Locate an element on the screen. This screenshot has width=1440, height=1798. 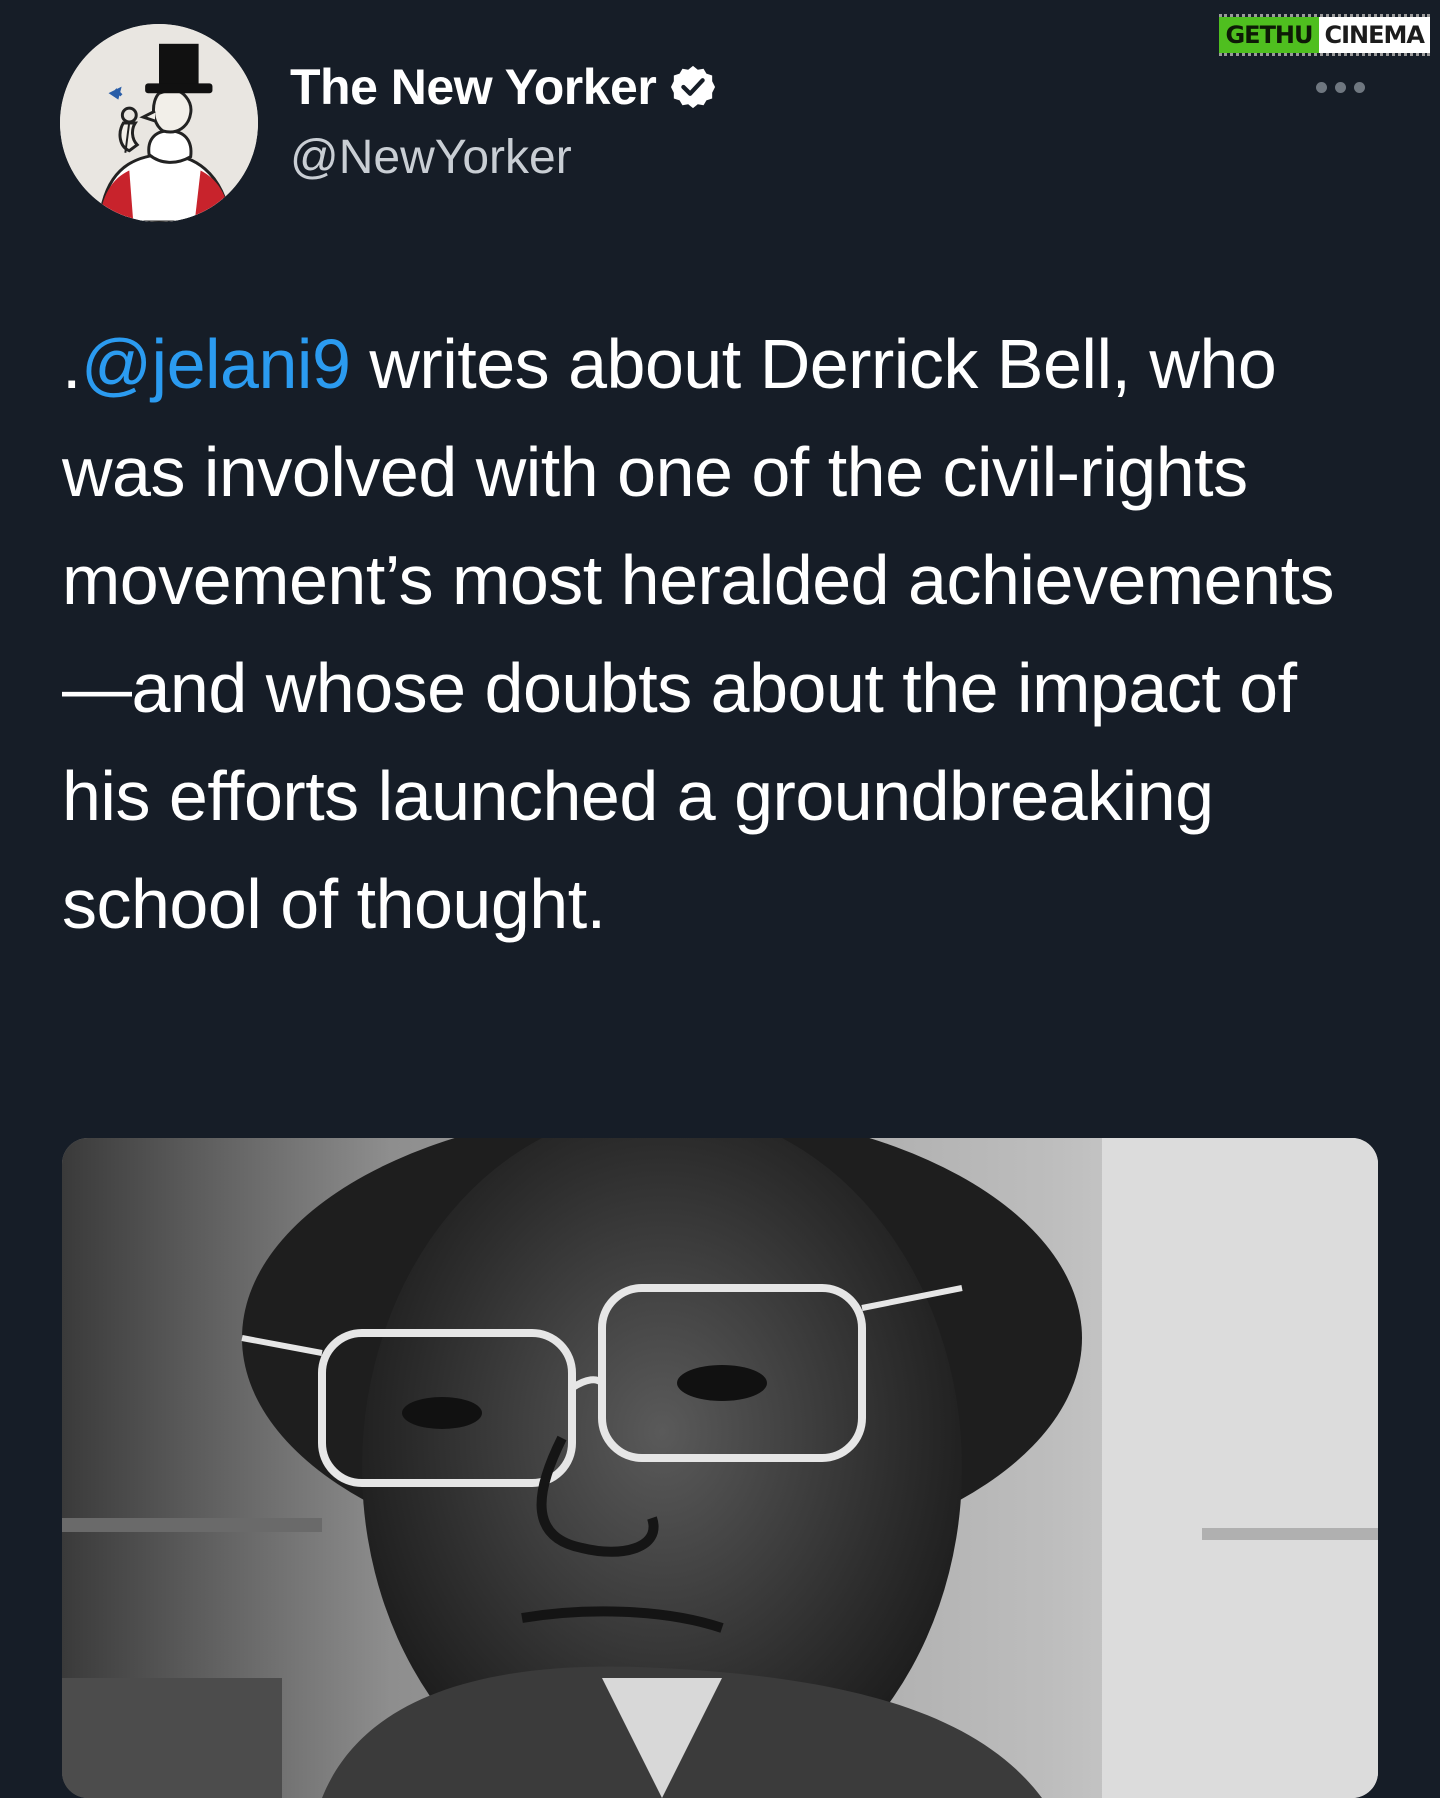
author-name-row: The New Yorker is located at coordinates (503, 87).